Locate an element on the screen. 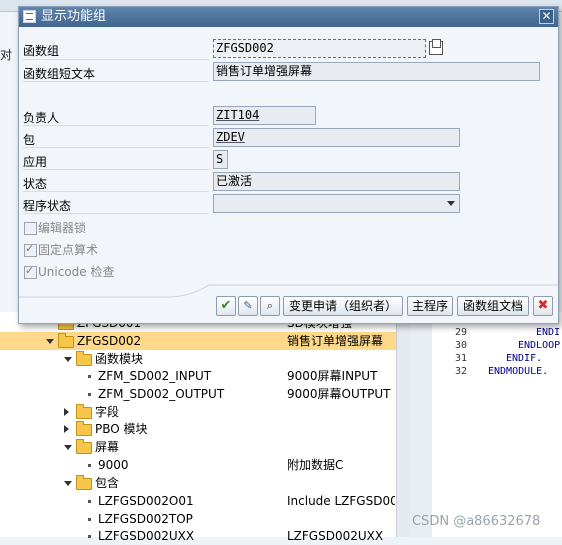 This screenshot has width=562, height=545. tree-row: ZFM_SD002_OUTPUT 9000屏幕OUTPUT is located at coordinates (198, 394).